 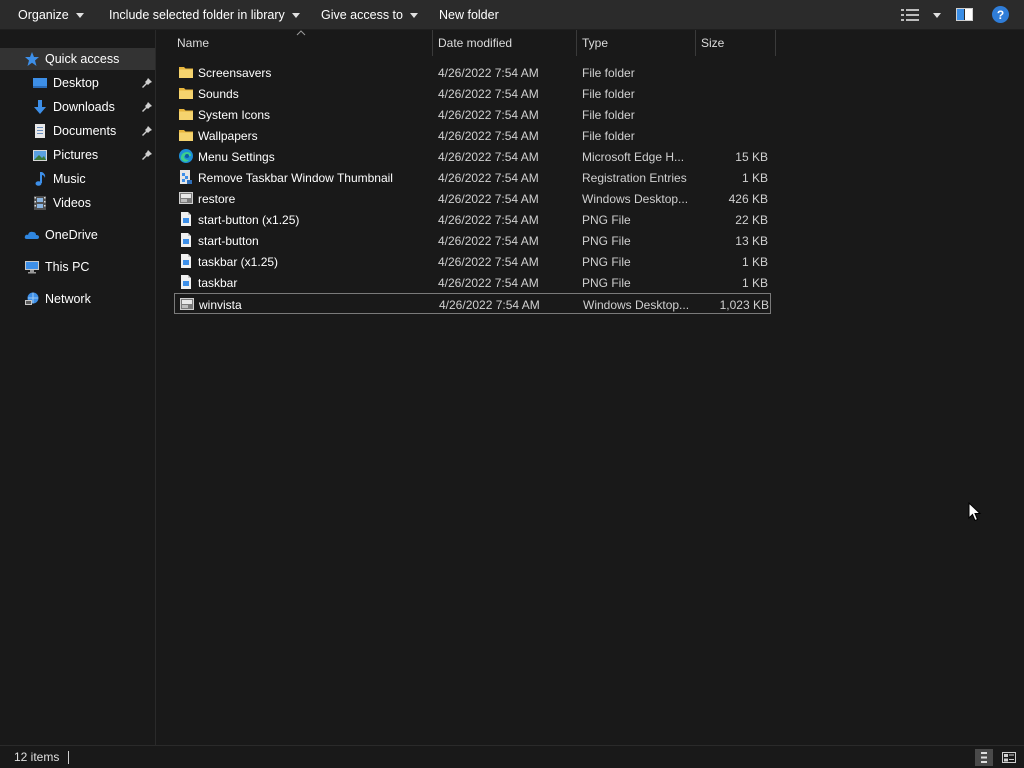 What do you see at coordinates (67, 267) in the screenshot?
I see `sidebar-item-label: This PC` at bounding box center [67, 267].